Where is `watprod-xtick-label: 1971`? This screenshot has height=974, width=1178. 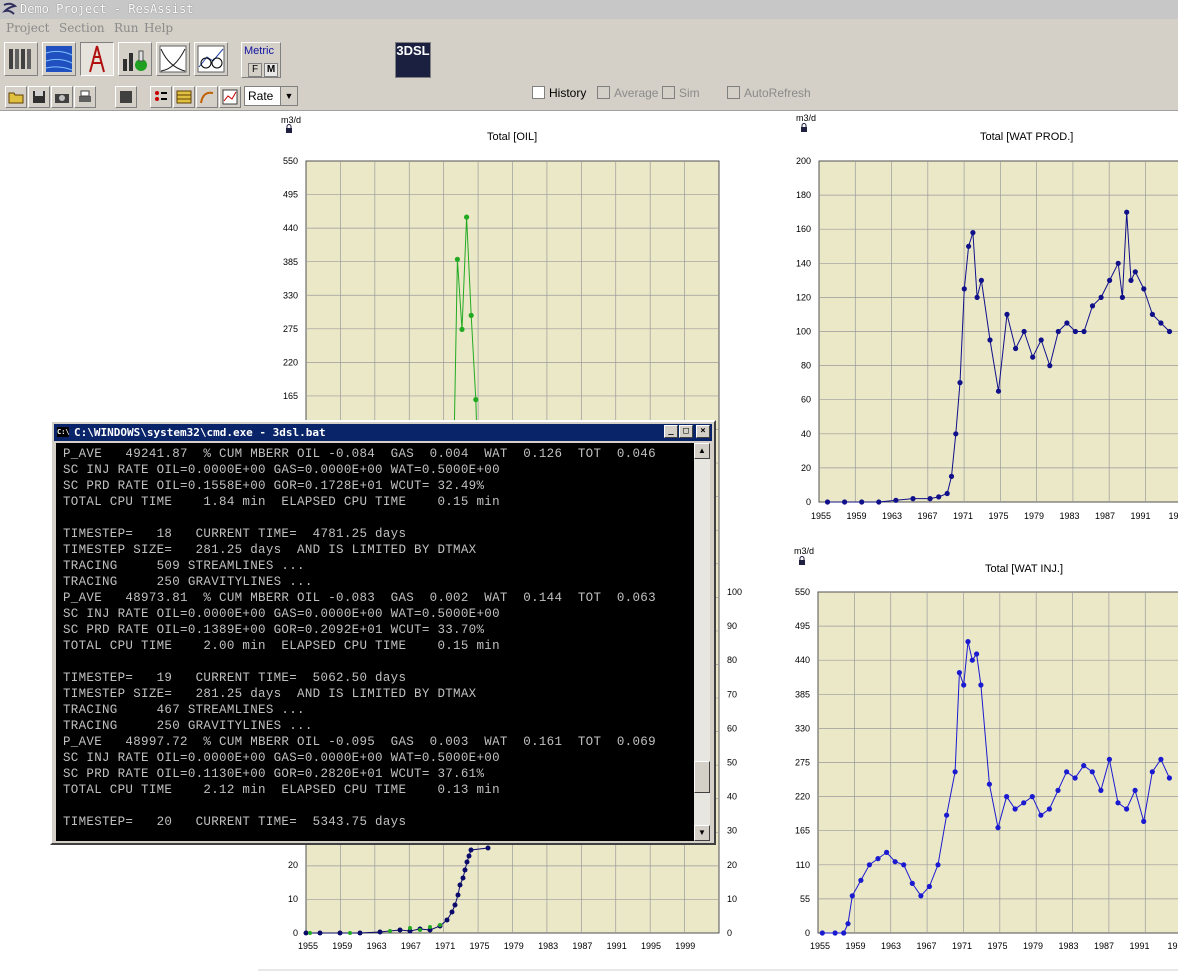 watprod-xtick-label: 1971 is located at coordinates (963, 516).